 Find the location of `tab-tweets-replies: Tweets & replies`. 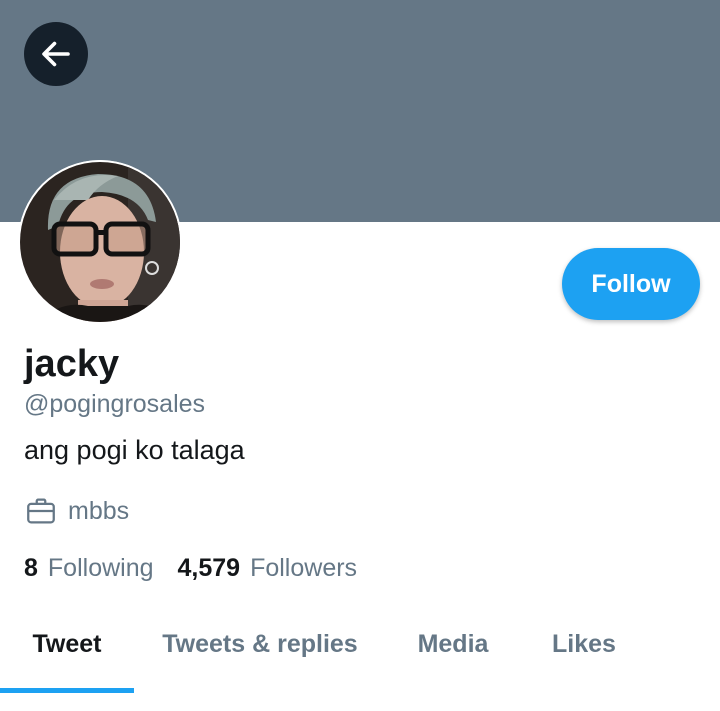

tab-tweets-replies: Tweets & replies is located at coordinates (260, 644).